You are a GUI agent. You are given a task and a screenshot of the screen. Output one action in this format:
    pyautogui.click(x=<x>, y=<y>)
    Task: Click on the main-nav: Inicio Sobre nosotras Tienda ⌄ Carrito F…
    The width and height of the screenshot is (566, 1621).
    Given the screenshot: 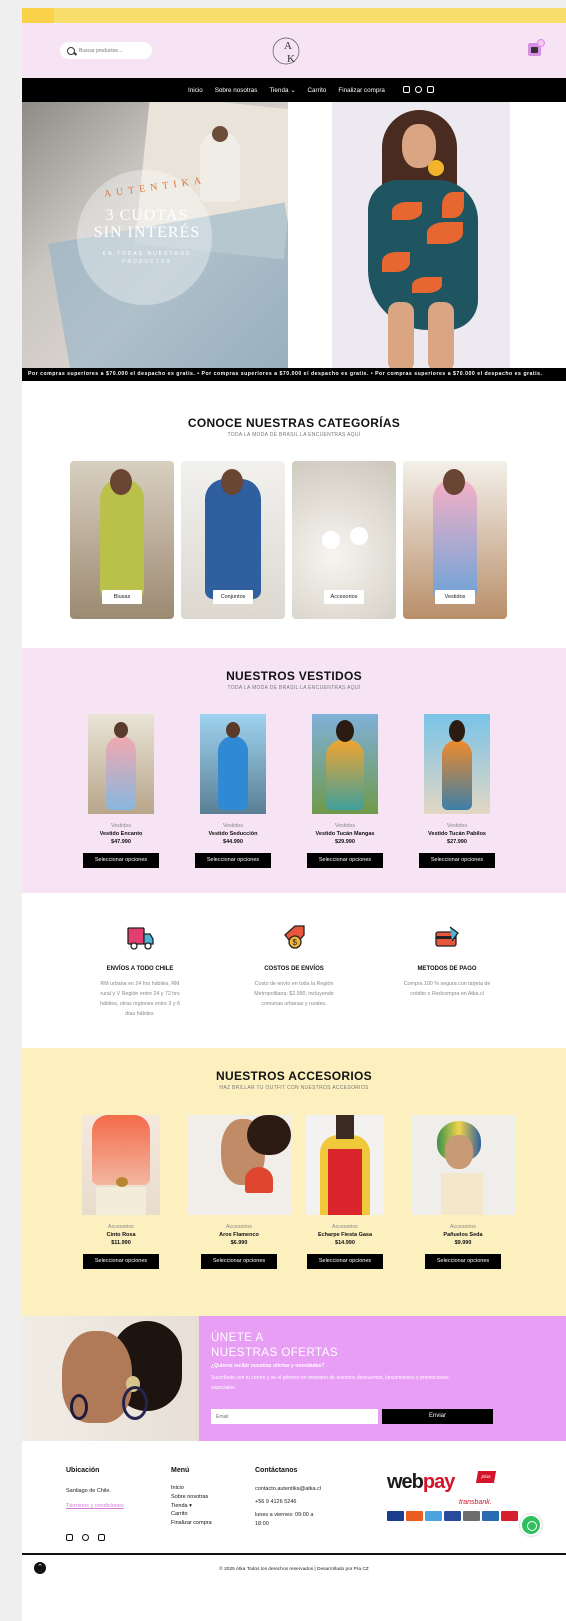 What is the action you would take?
    pyautogui.click(x=294, y=90)
    